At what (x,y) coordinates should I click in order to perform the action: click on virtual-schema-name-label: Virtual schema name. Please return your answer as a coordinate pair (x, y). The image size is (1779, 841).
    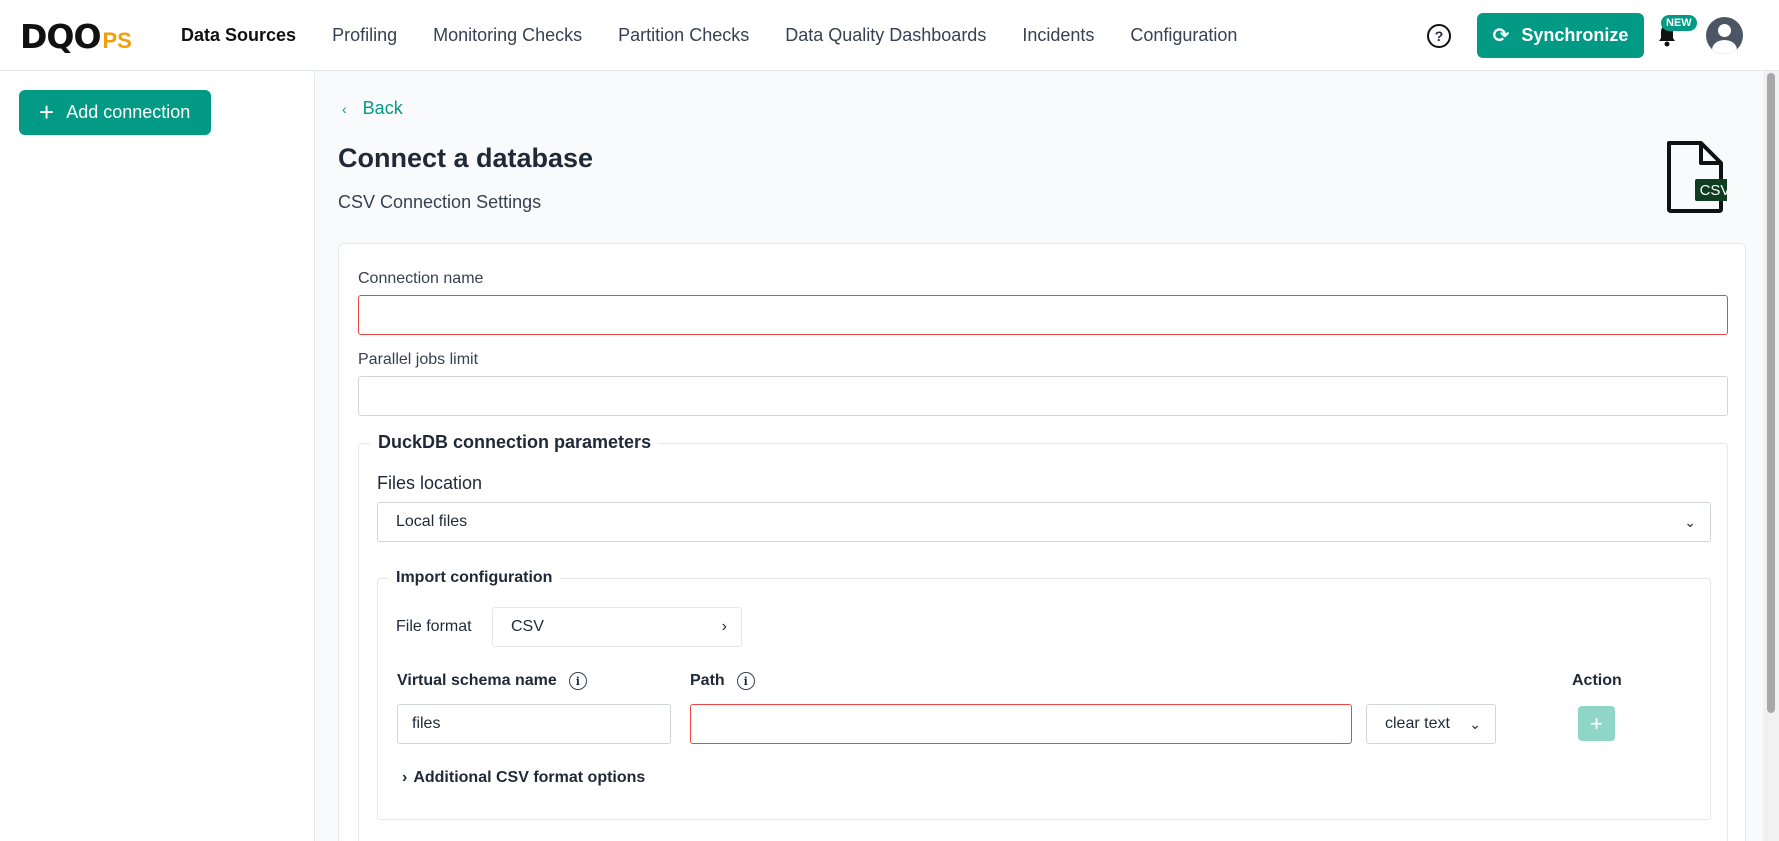
    Looking at the image, I should click on (477, 680).